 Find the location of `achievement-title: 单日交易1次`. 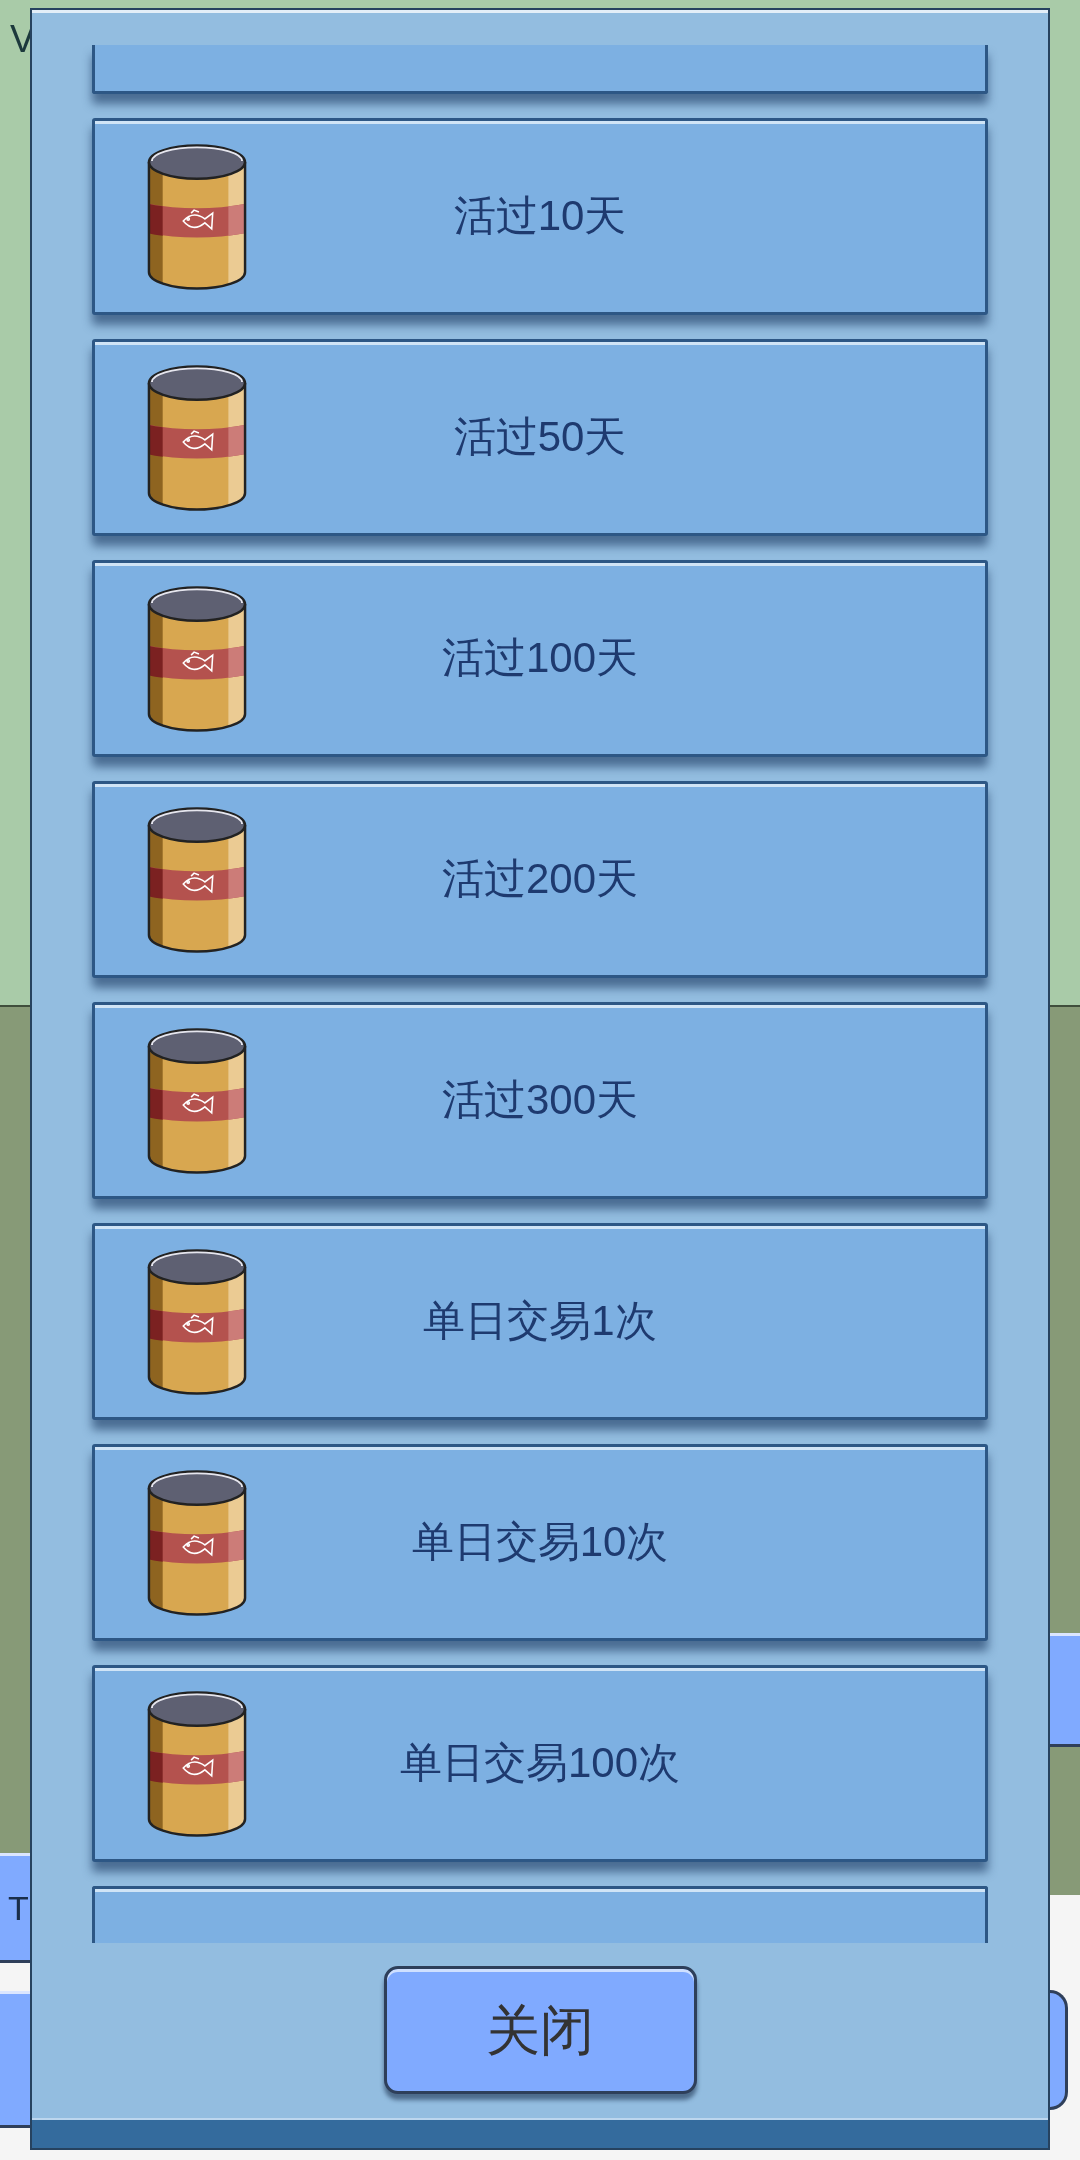

achievement-title: 单日交易1次 is located at coordinates (540, 1321).